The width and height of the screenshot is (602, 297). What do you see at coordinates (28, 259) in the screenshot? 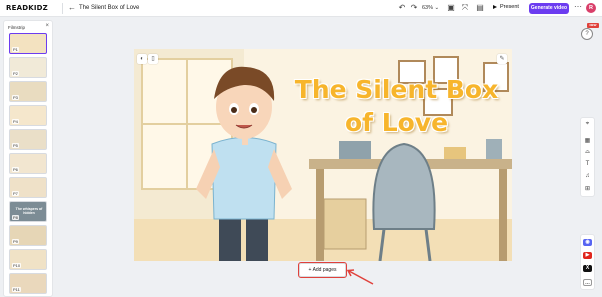
I see `filmstrip-thumbnail: P10` at bounding box center [28, 259].